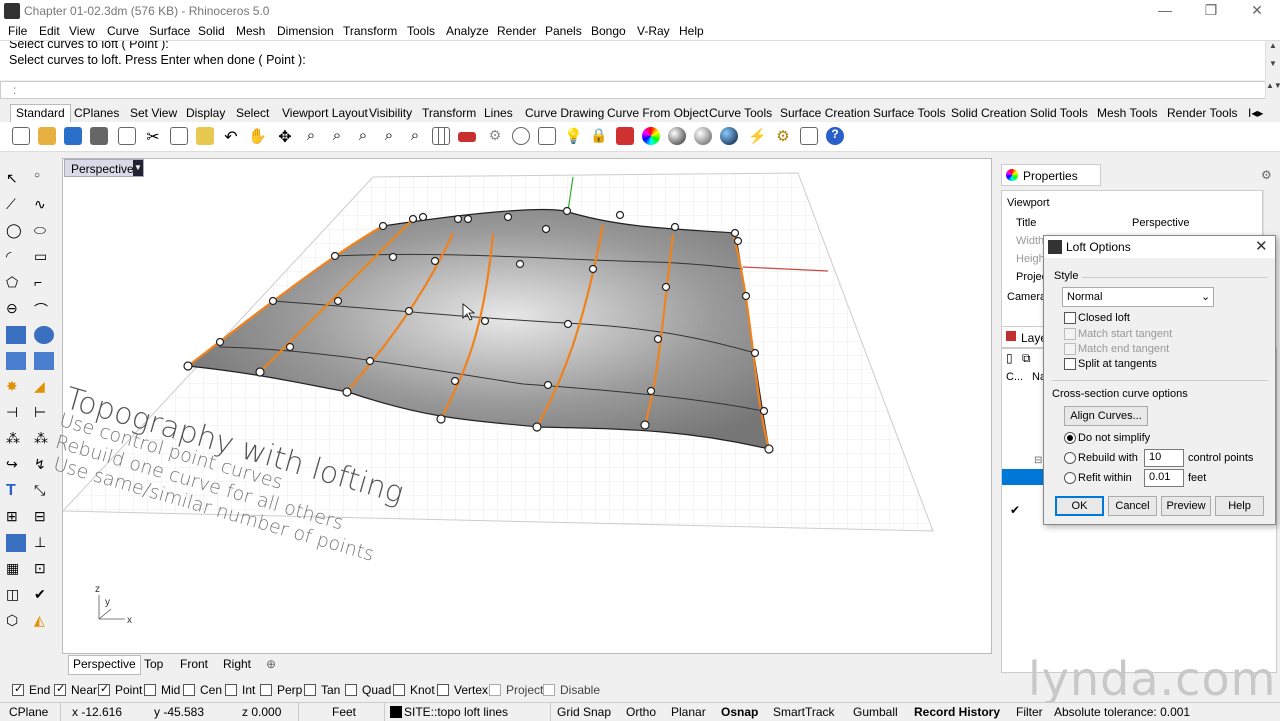 This screenshot has height=721, width=1280. Describe the element at coordinates (1266, 175) in the screenshot. I see `panel-settings-gear-icon: ⚙` at that location.